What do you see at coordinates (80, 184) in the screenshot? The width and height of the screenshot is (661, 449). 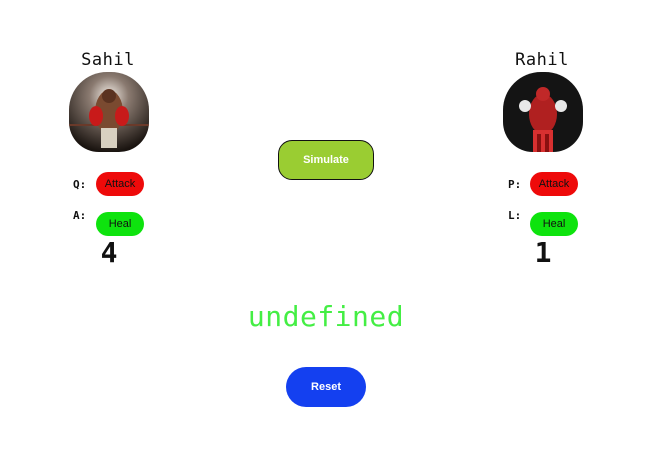 I see `player1-attack-key: Q:` at bounding box center [80, 184].